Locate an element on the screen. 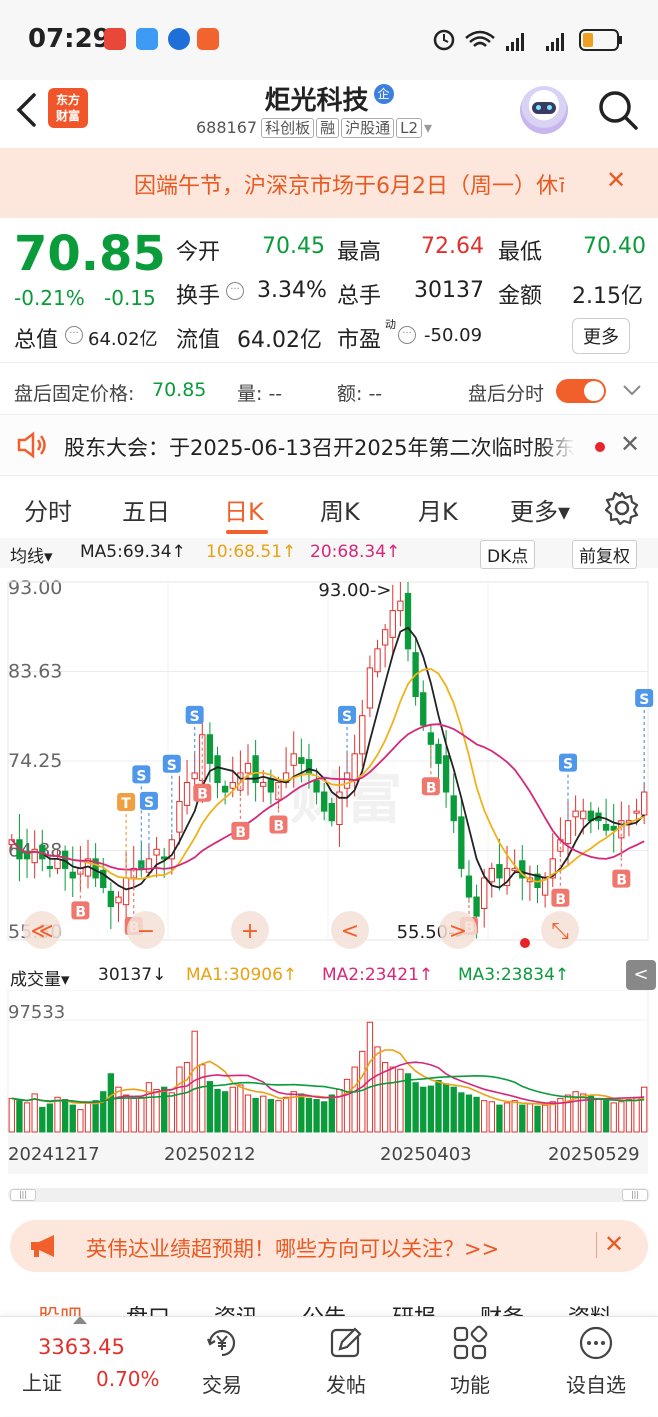  tab-more: 更多▾ is located at coordinates (540, 509).